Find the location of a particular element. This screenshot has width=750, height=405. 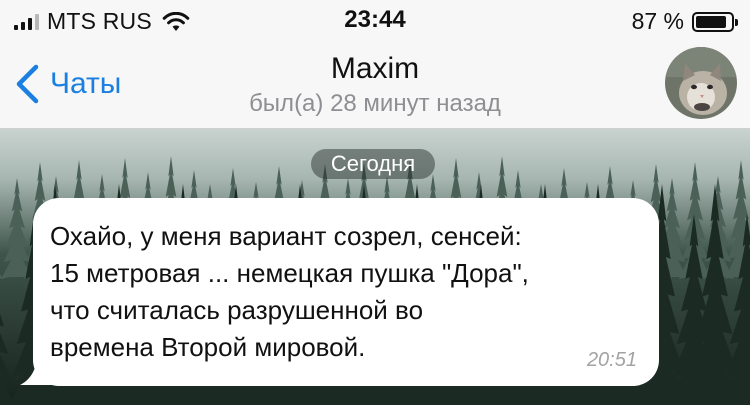

message-line: Охайо, у меня вариант созрел, сенсей: is located at coordinates (286, 236).